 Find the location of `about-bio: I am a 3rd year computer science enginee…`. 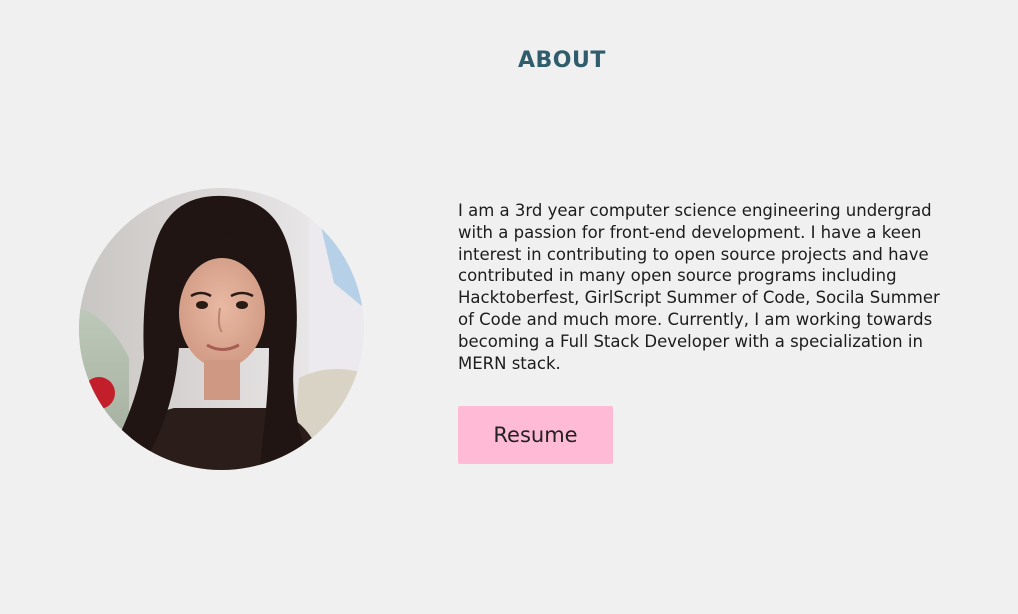

about-bio: I am a 3rd year computer science enginee… is located at coordinates (699, 287).